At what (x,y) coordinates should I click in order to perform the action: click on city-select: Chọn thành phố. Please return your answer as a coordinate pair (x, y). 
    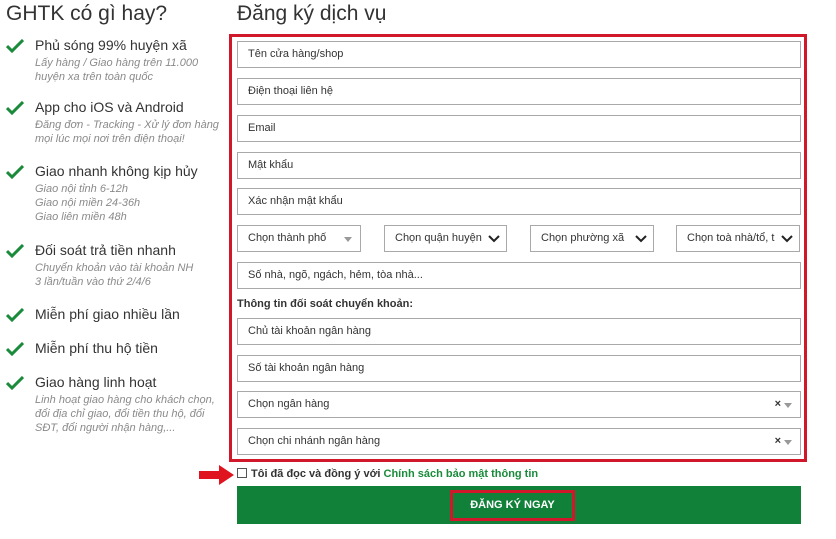
    Looking at the image, I should click on (299, 238).